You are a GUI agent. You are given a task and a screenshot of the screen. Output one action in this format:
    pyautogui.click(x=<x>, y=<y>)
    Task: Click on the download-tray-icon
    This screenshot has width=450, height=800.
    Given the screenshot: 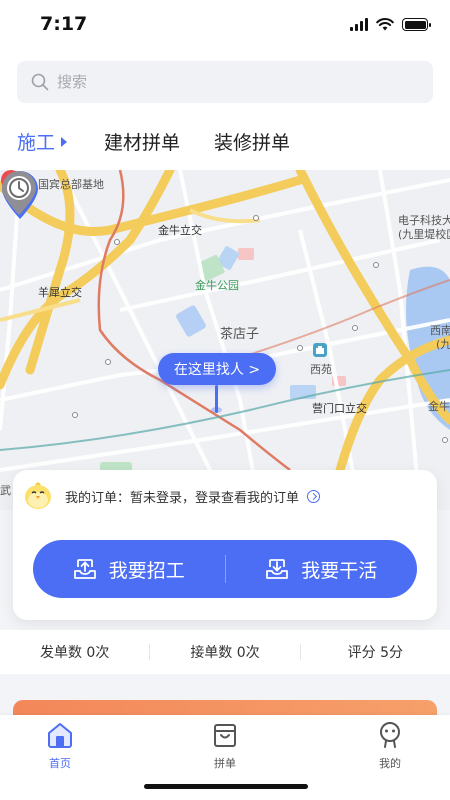 What is the action you would take?
    pyautogui.click(x=277, y=569)
    